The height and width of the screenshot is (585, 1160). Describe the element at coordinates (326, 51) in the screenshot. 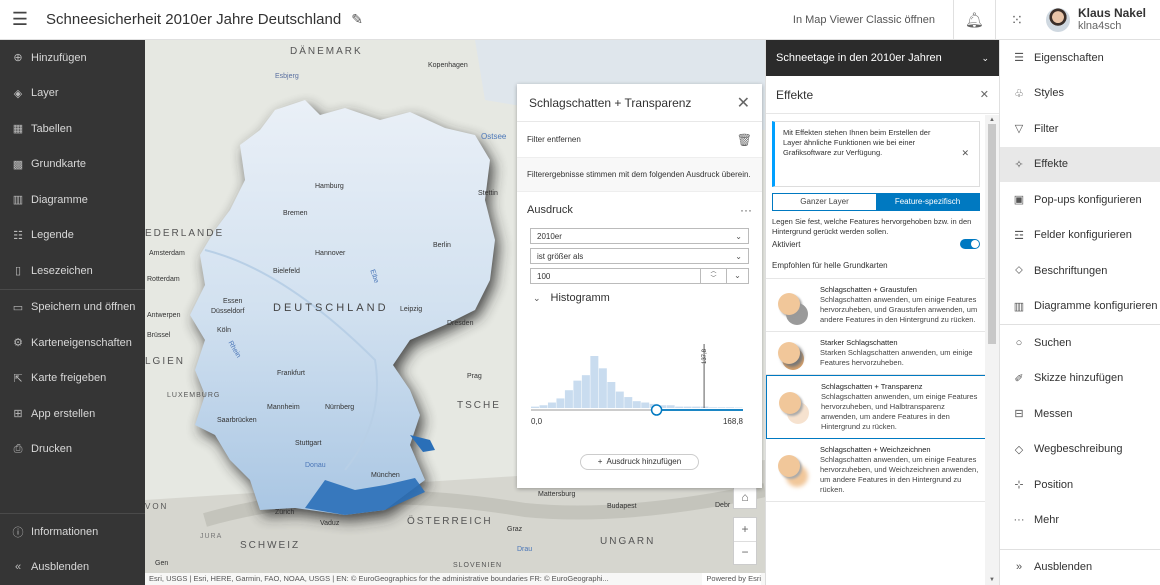

I see `map-label-denmark: DÄNEMARK` at that location.